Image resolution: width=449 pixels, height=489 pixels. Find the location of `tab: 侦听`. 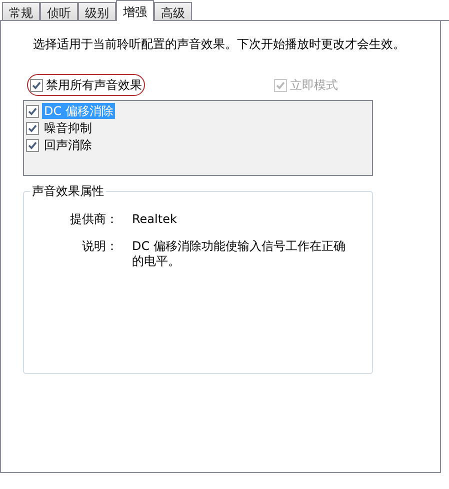

tab: 侦听 is located at coordinates (59, 11).